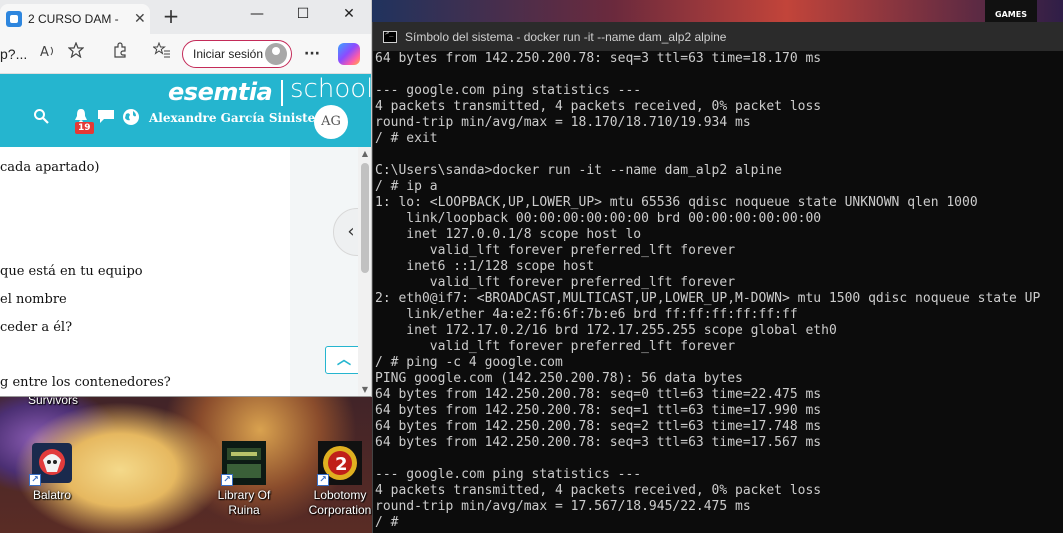 Image resolution: width=1063 pixels, height=533 pixels. Describe the element at coordinates (84, 128) in the screenshot. I see `notification-count-badge: 19` at that location.